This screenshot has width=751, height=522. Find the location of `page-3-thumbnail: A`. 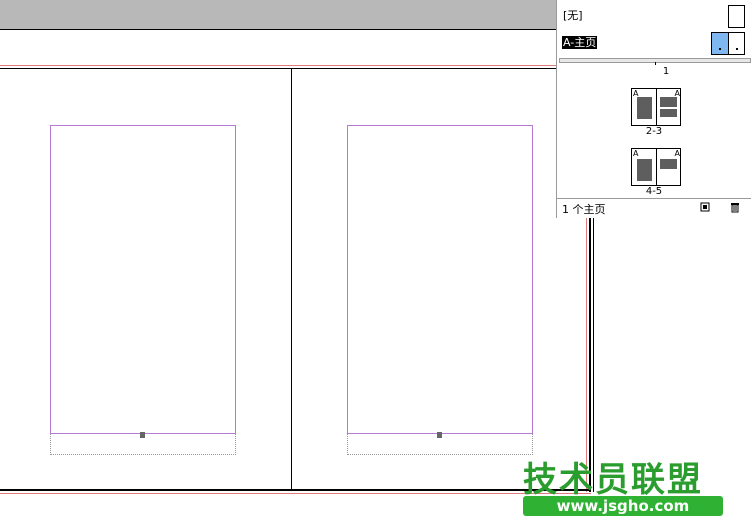

page-3-thumbnail: A is located at coordinates (668, 107).